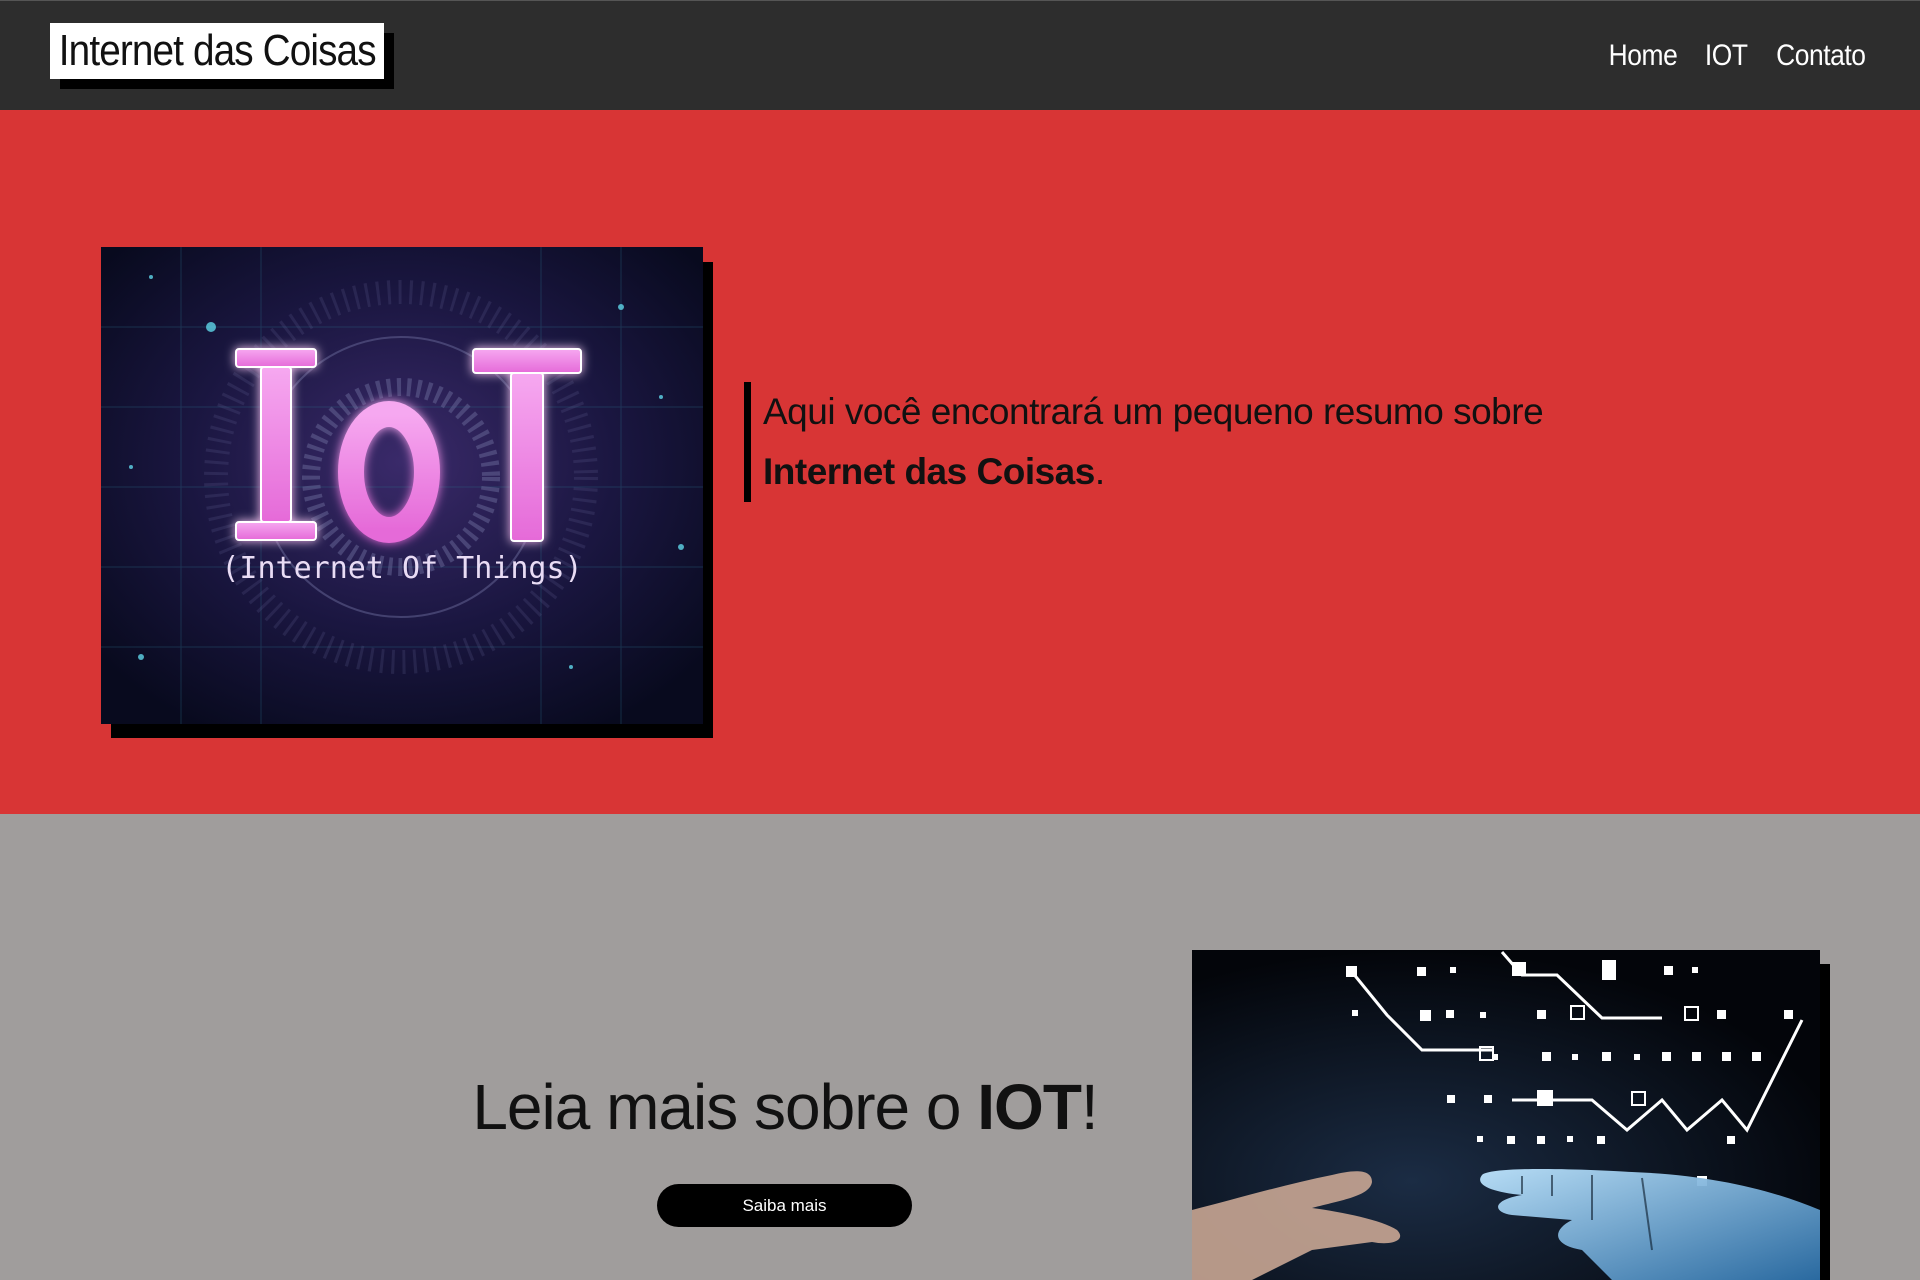  I want to click on hero-text-after: ., so click(1099, 471).